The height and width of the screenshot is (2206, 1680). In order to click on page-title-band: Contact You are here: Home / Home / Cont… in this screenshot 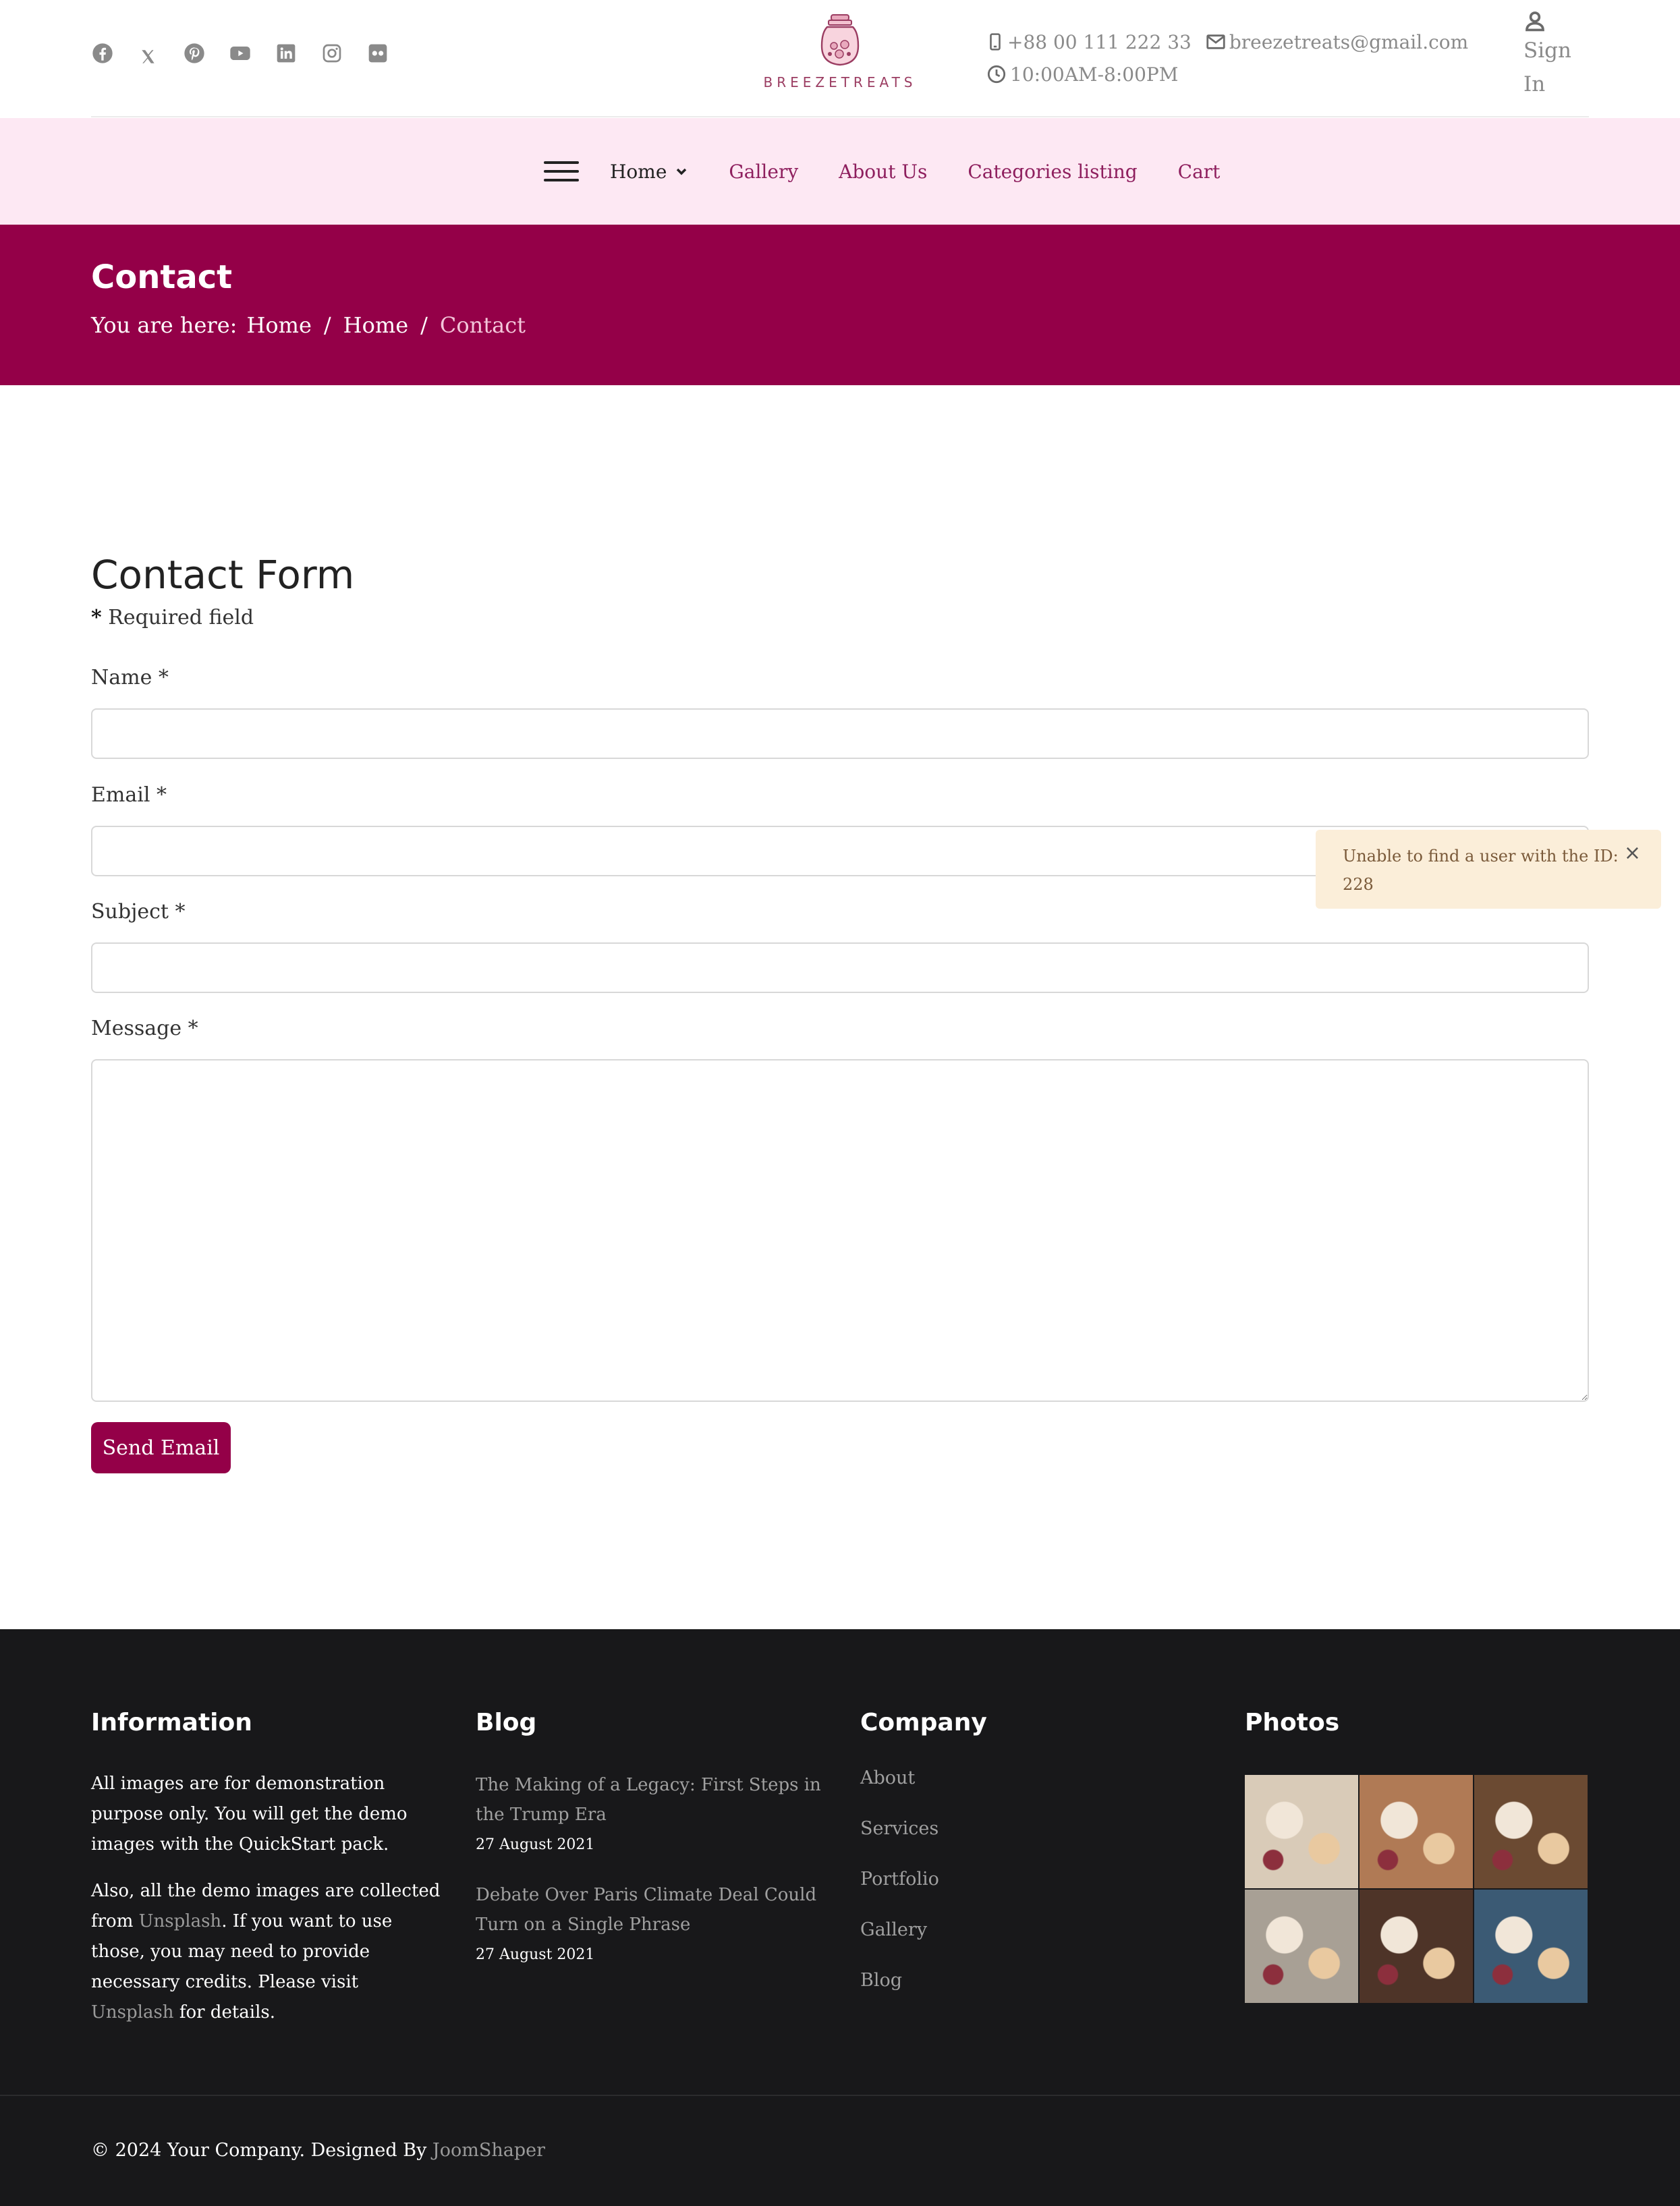, I will do `click(840, 305)`.